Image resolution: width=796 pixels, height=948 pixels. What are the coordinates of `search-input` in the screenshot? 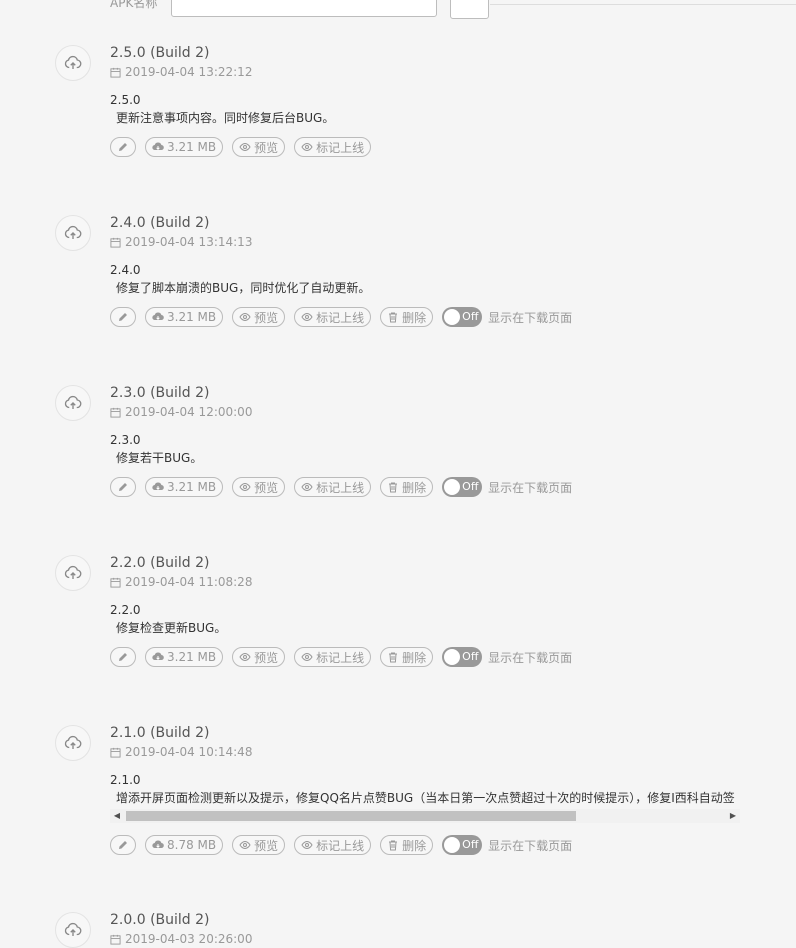 It's located at (304, 8).